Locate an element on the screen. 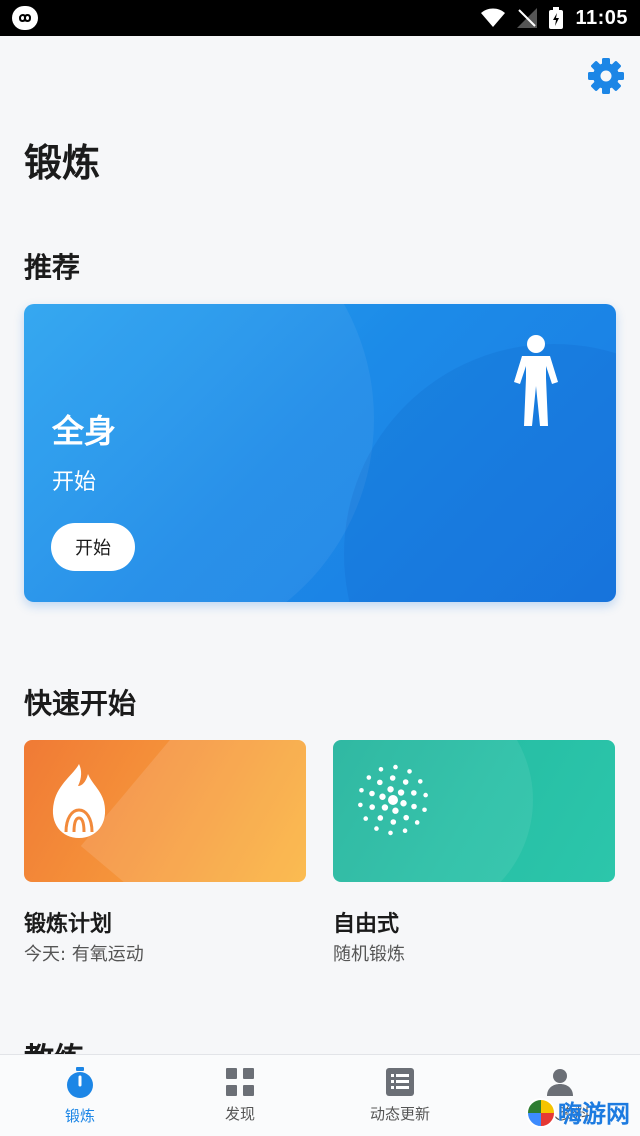 Image resolution: width=640 pixels, height=1136 pixels. grid-icon is located at coordinates (240, 1082).